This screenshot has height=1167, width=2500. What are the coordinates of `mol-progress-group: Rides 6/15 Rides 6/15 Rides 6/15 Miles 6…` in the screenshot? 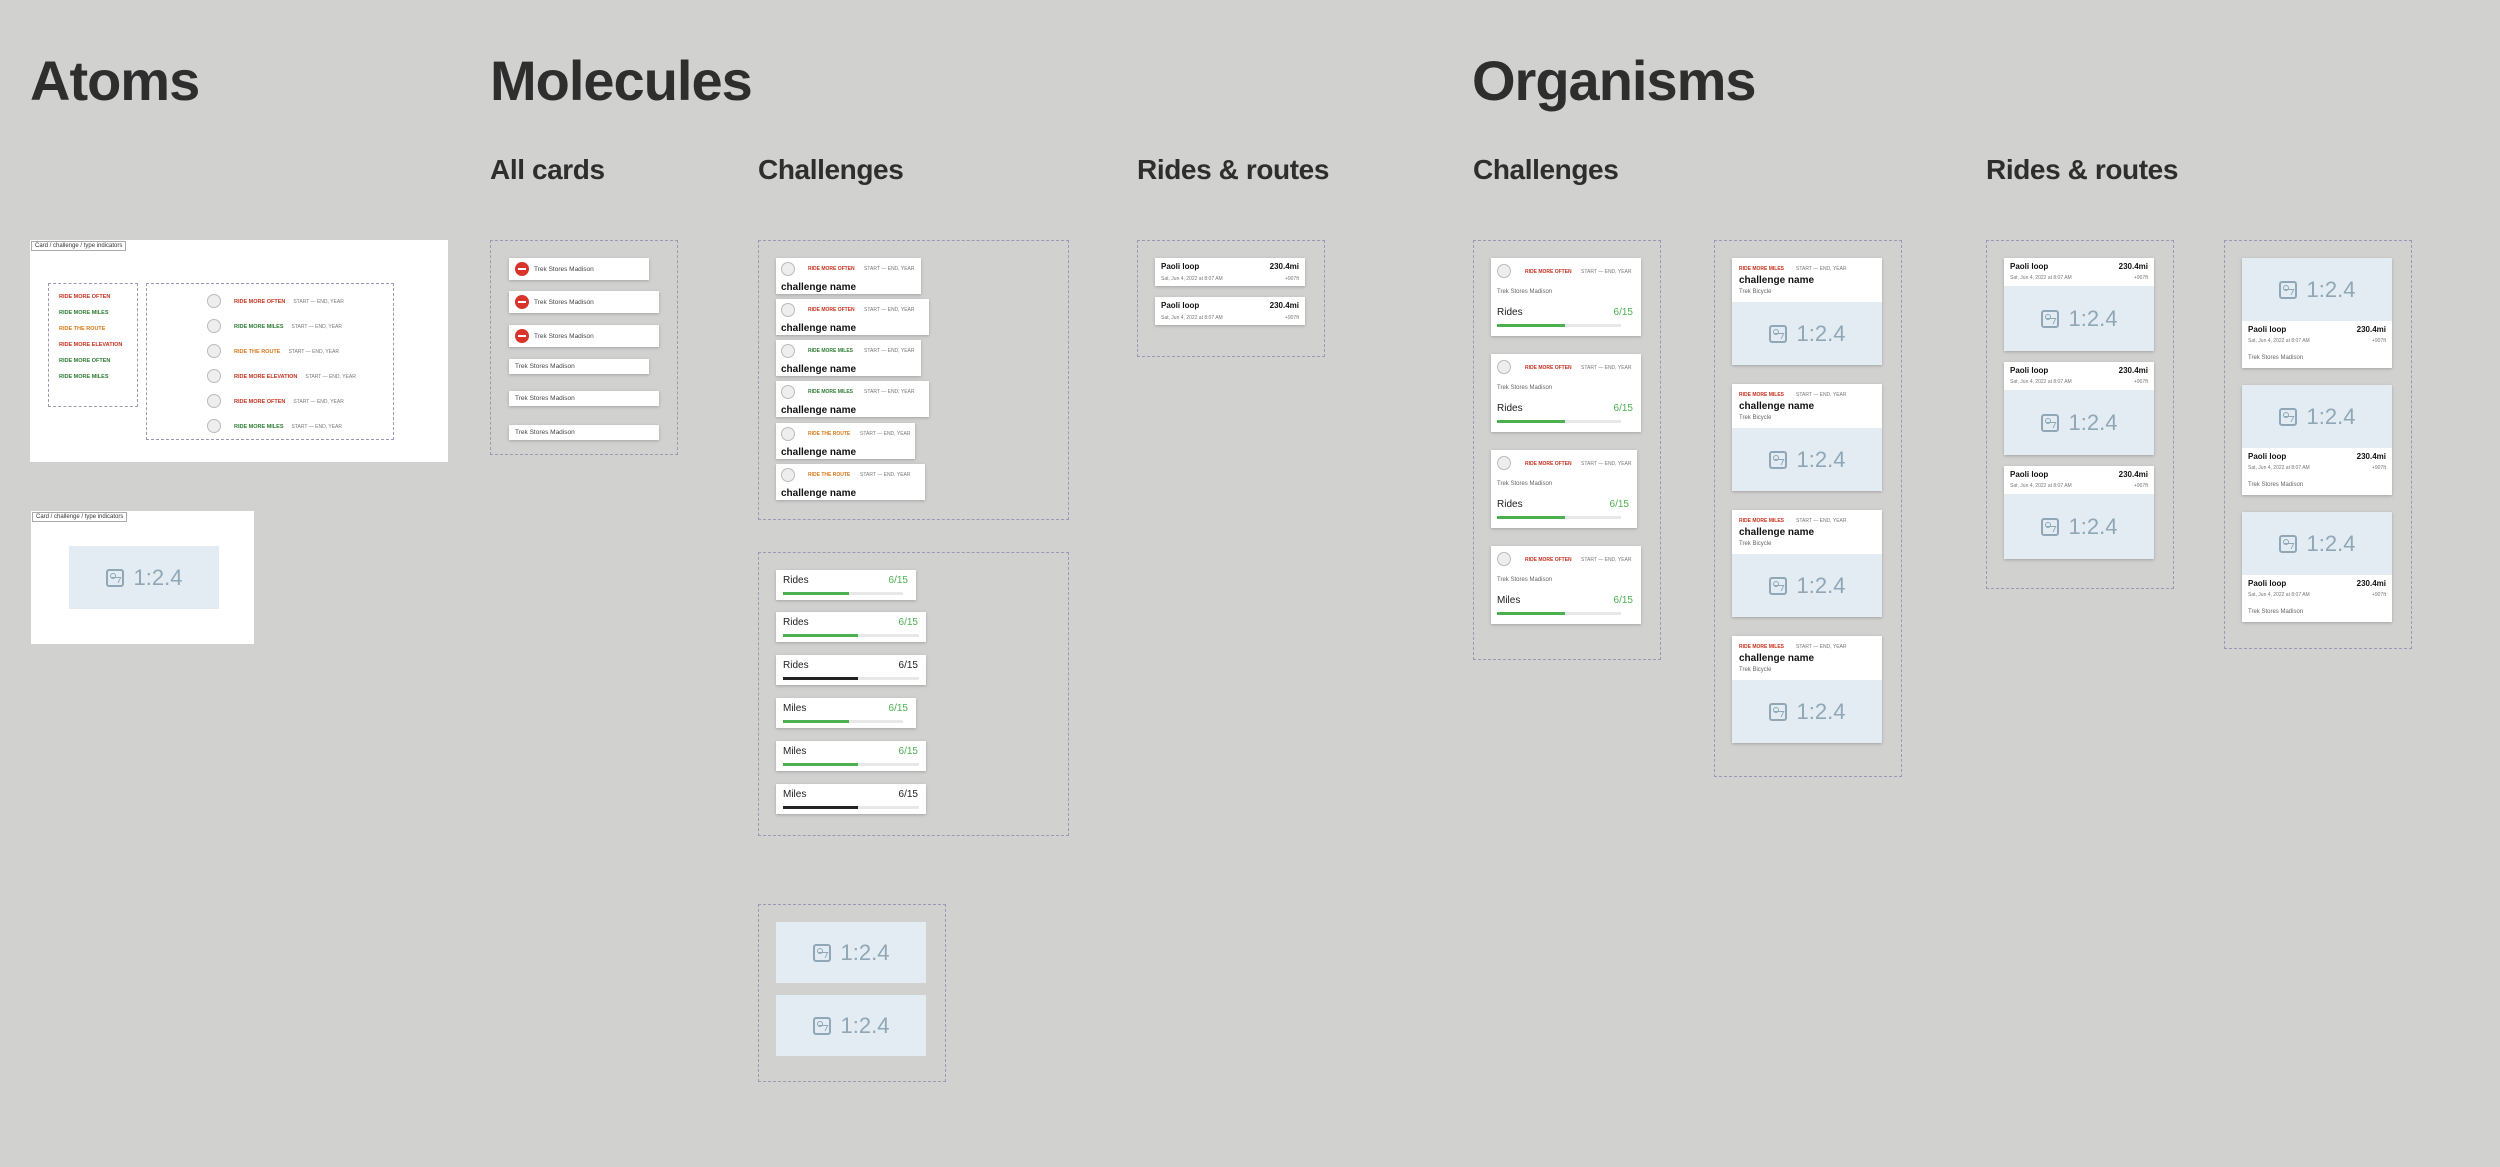 It's located at (913, 694).